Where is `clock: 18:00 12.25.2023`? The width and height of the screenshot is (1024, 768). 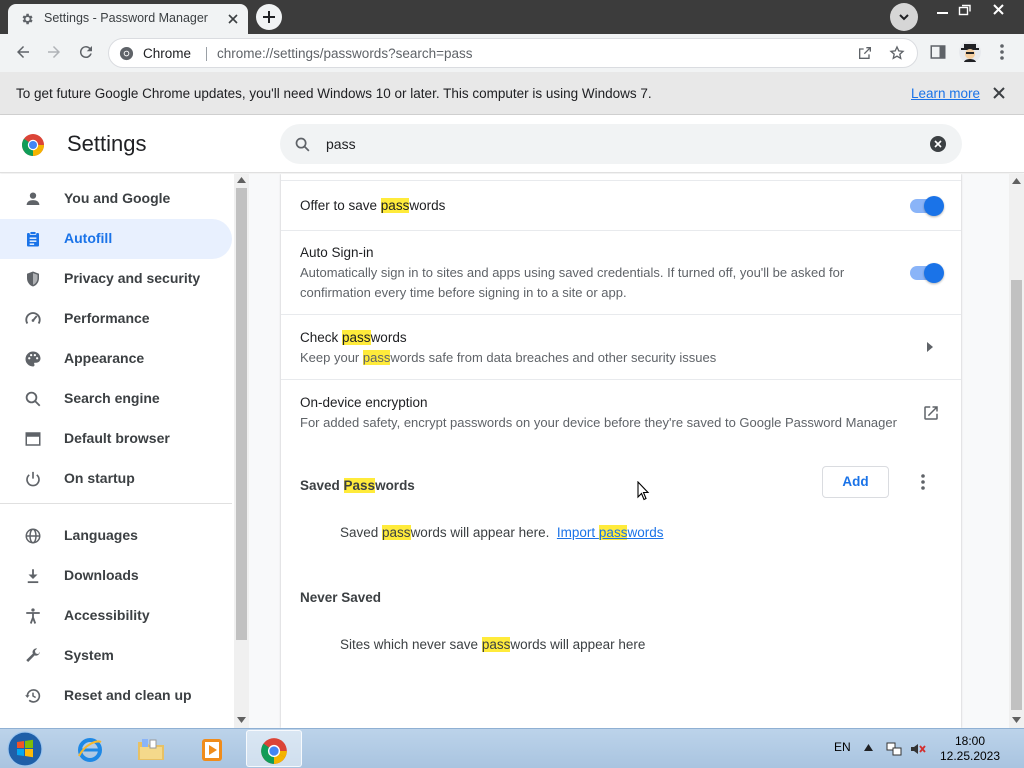
clock: 18:00 12.25.2023 is located at coordinates (970, 749).